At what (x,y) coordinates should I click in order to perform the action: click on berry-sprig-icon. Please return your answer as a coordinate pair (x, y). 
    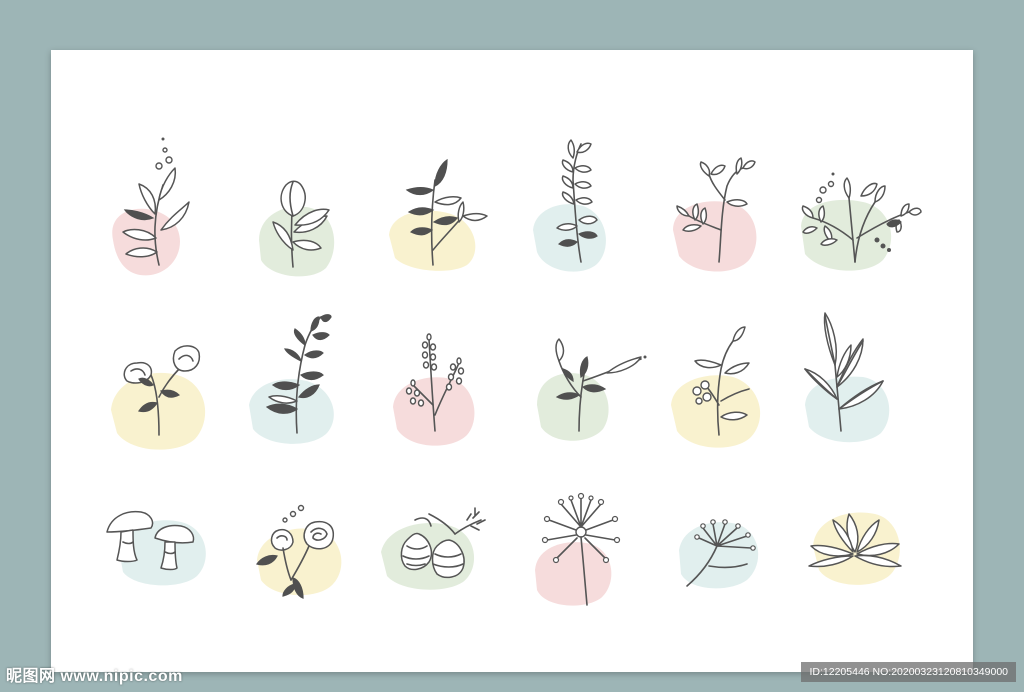
    Looking at the image, I should click on (721, 385).